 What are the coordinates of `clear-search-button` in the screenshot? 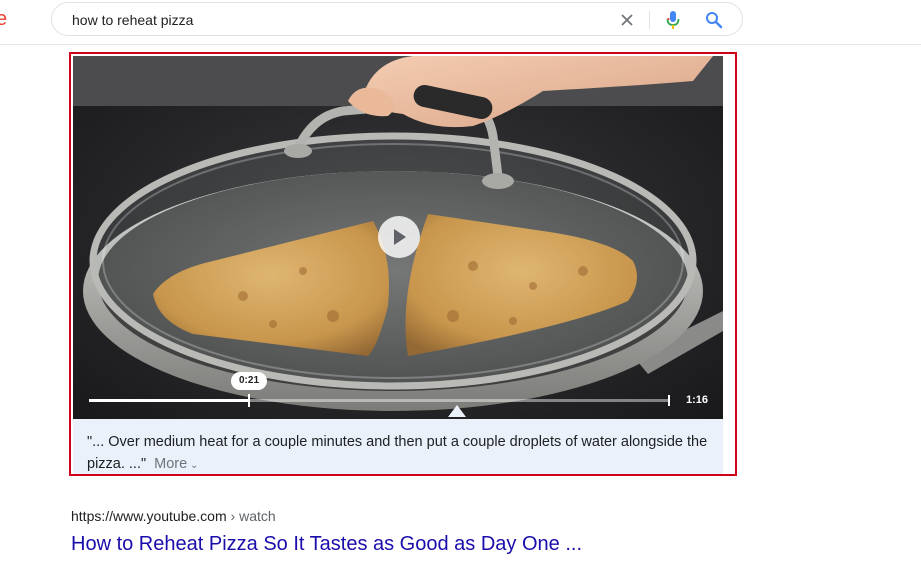 It's located at (627, 20).